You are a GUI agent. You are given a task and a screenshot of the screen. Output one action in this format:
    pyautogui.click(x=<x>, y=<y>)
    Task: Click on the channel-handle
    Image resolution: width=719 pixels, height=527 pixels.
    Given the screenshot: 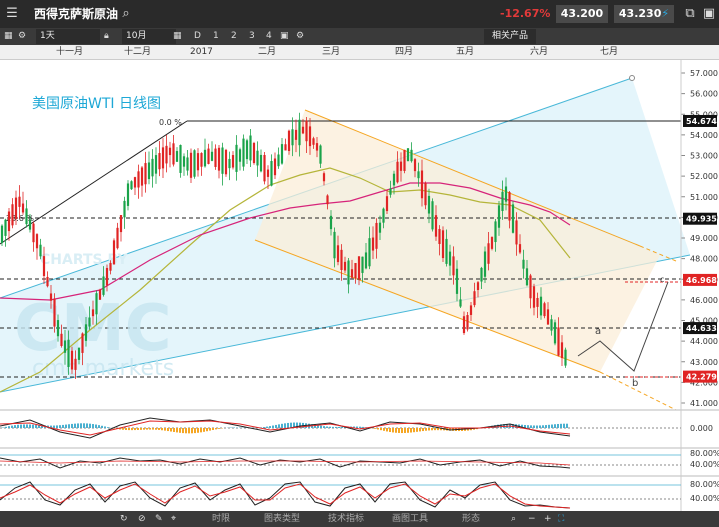 What is the action you would take?
    pyautogui.click(x=632, y=78)
    